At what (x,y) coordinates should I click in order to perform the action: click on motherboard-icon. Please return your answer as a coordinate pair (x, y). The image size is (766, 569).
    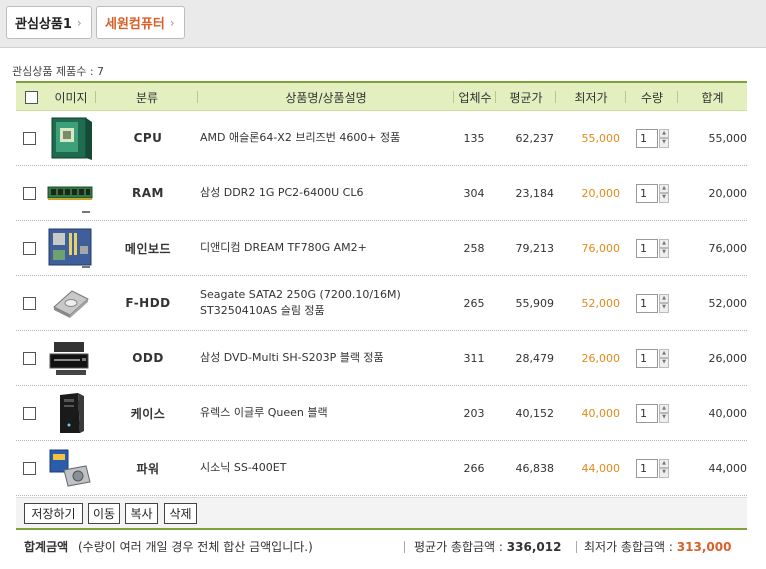
    Looking at the image, I should click on (70, 248).